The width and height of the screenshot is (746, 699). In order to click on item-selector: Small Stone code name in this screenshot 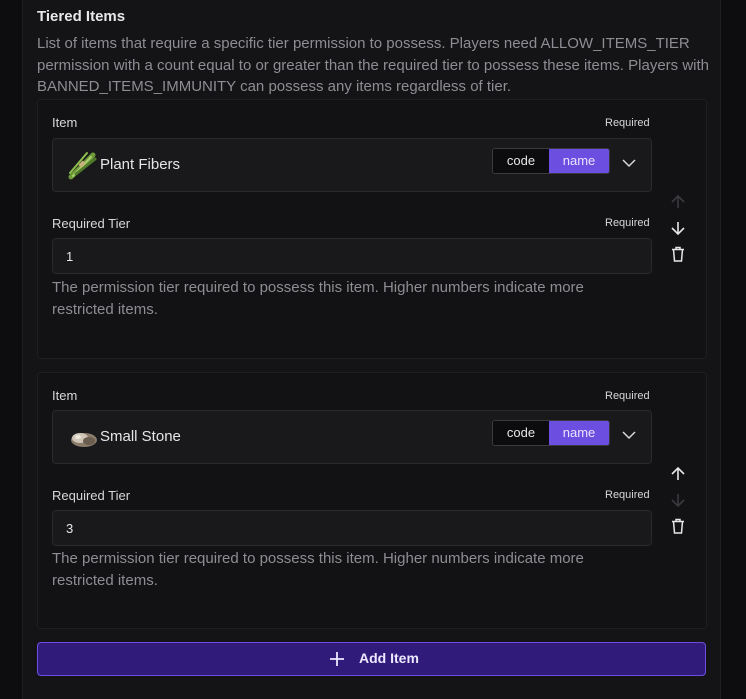, I will do `click(352, 437)`.